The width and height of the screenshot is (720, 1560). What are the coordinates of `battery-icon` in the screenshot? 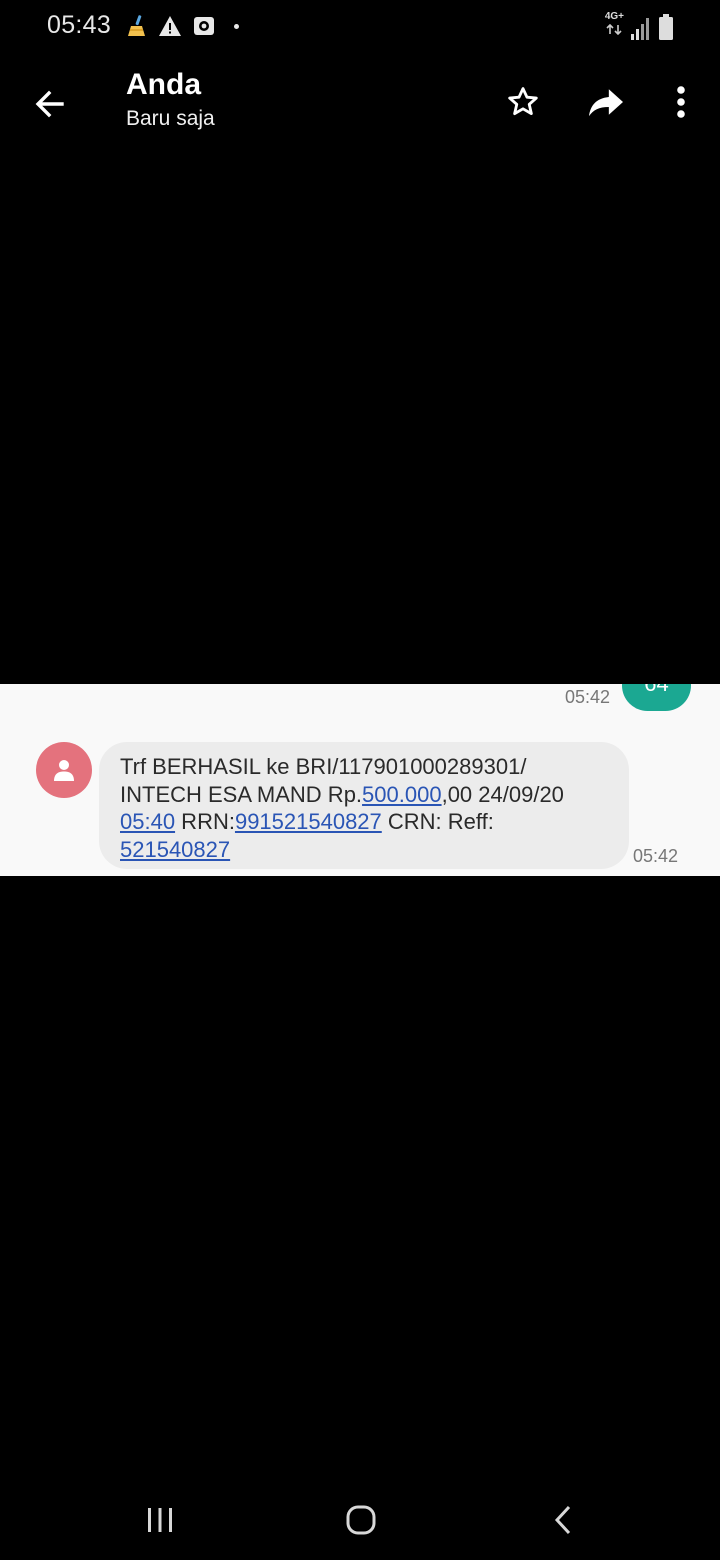 It's located at (666, 27).